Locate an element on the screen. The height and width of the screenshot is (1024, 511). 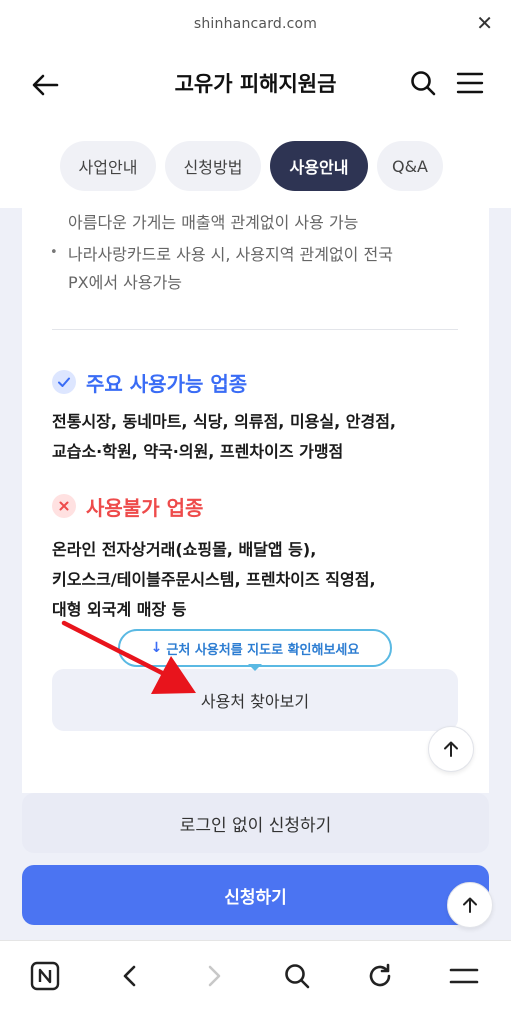
allowed-line: 교습소·학원, 약국·의원, 프렌차이즈 가맹점 is located at coordinates (198, 451).